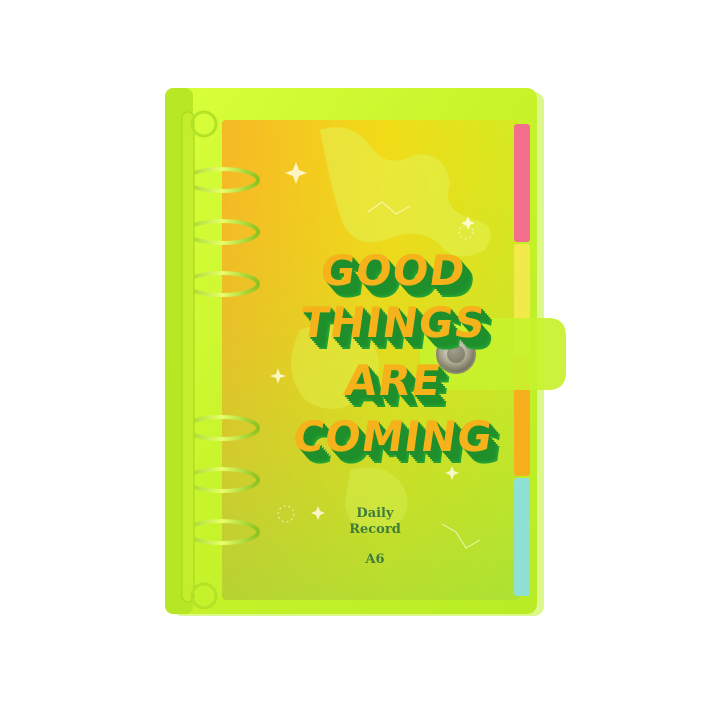 Image resolution: width=720 pixels, height=724 pixels. I want to click on label-size: A6, so click(375, 559).